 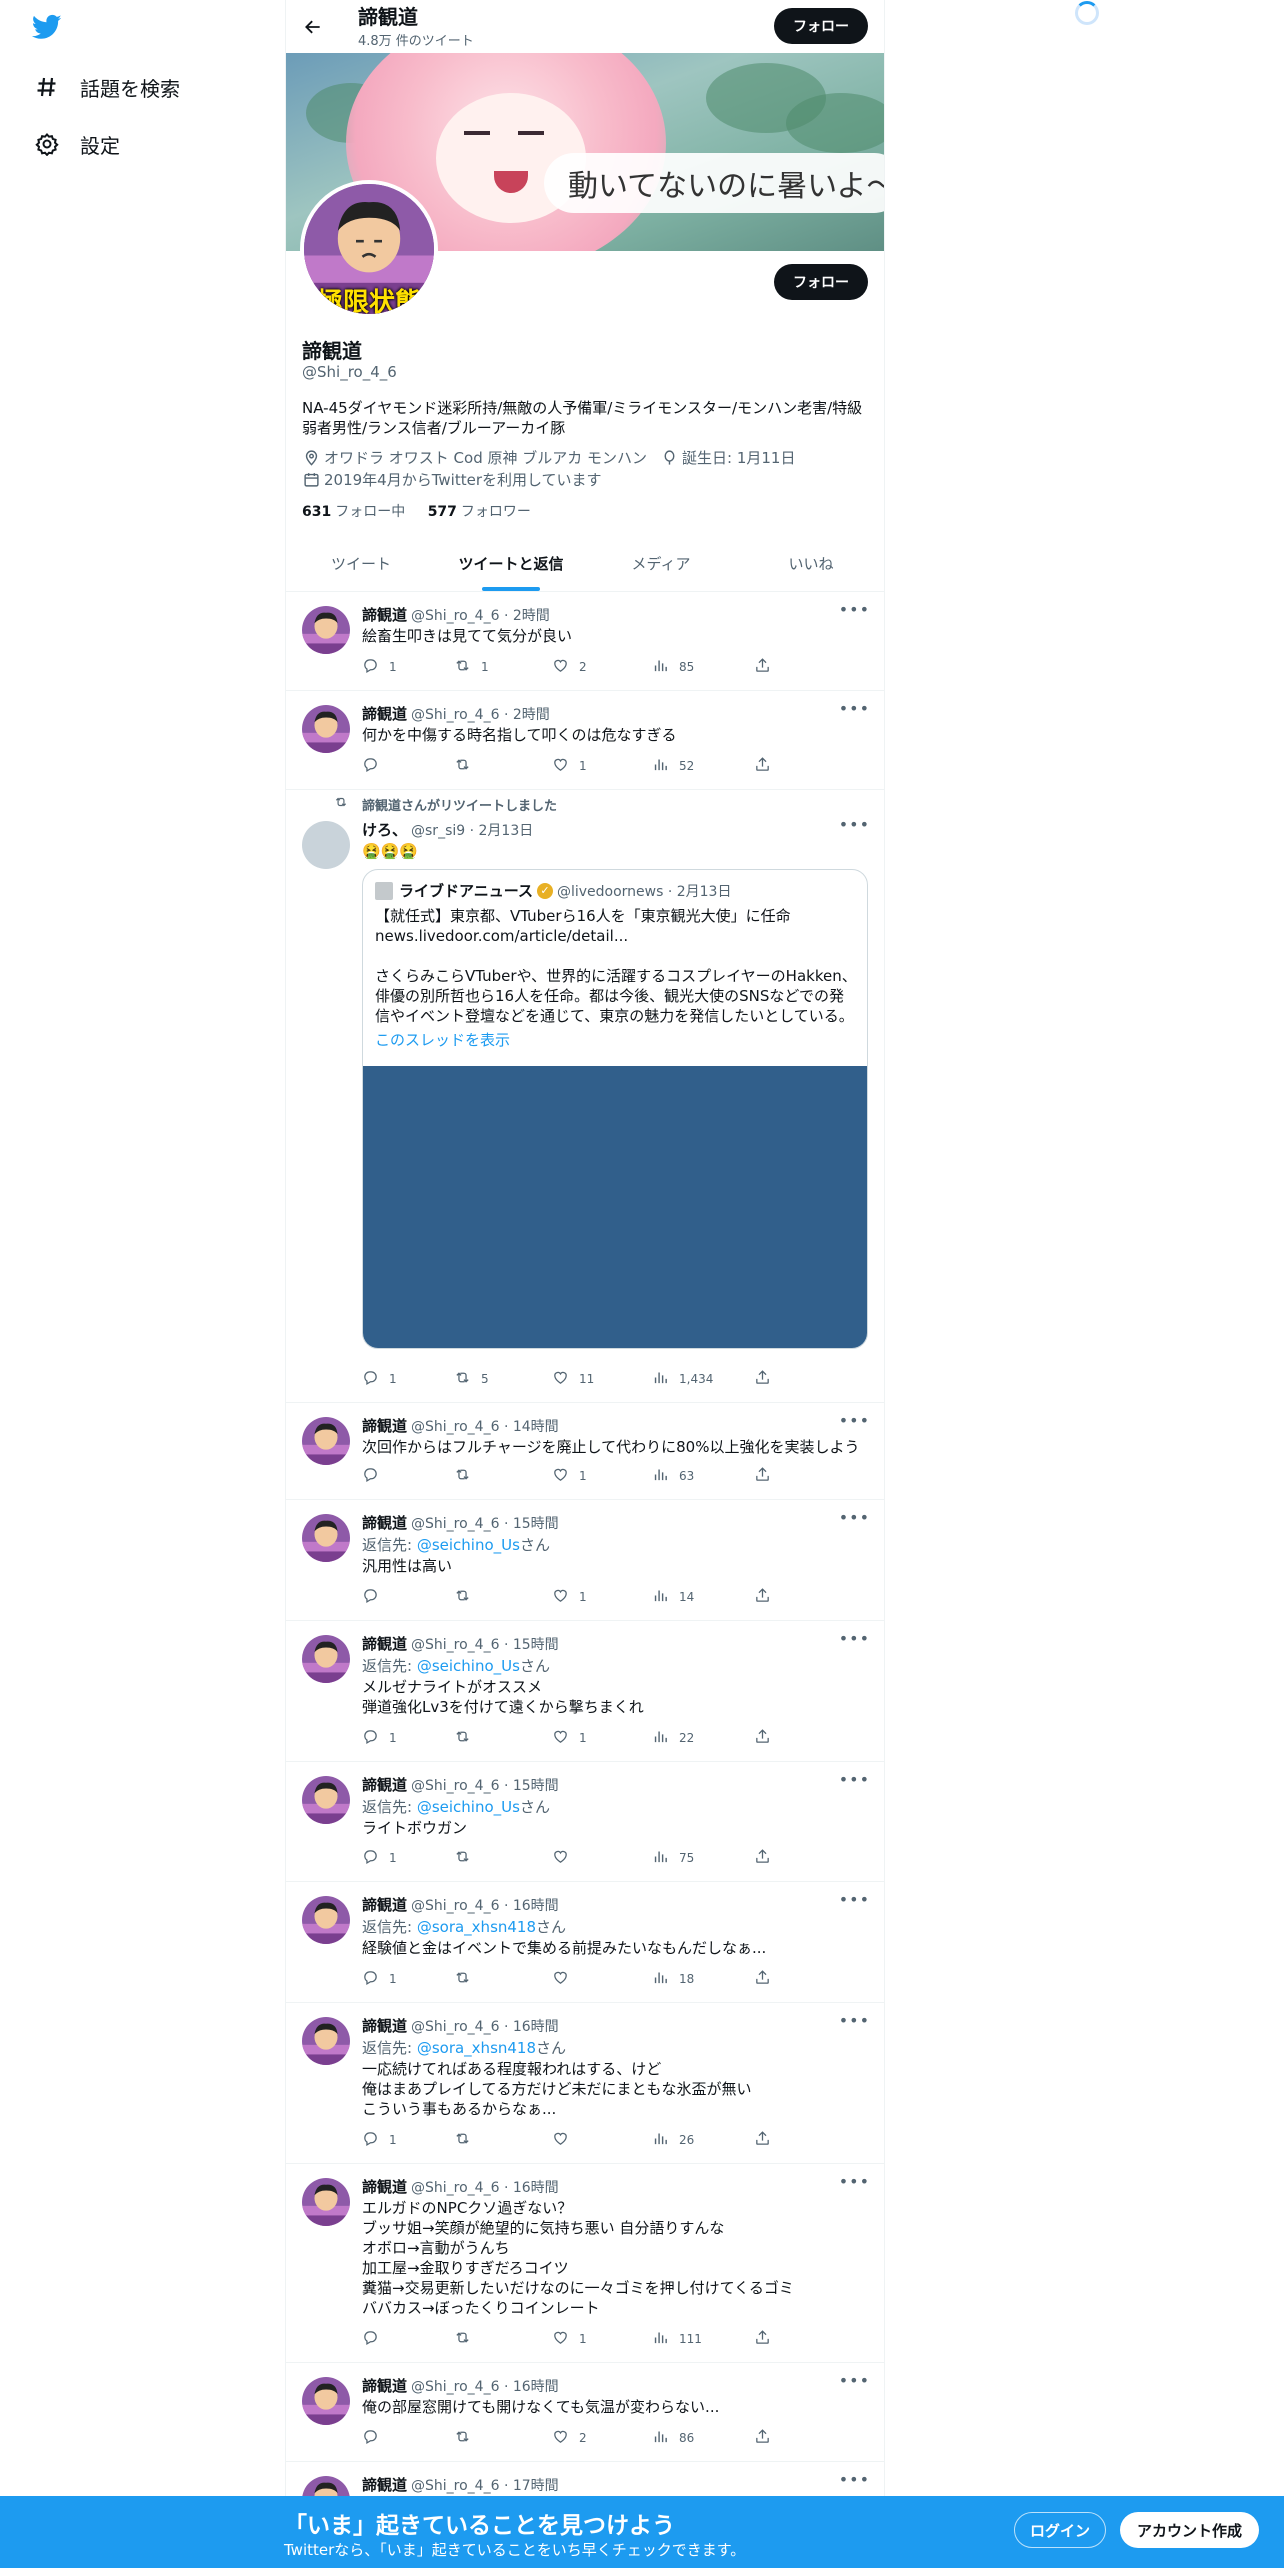 What do you see at coordinates (565, 2140) in the screenshot?
I see `like-button` at bounding box center [565, 2140].